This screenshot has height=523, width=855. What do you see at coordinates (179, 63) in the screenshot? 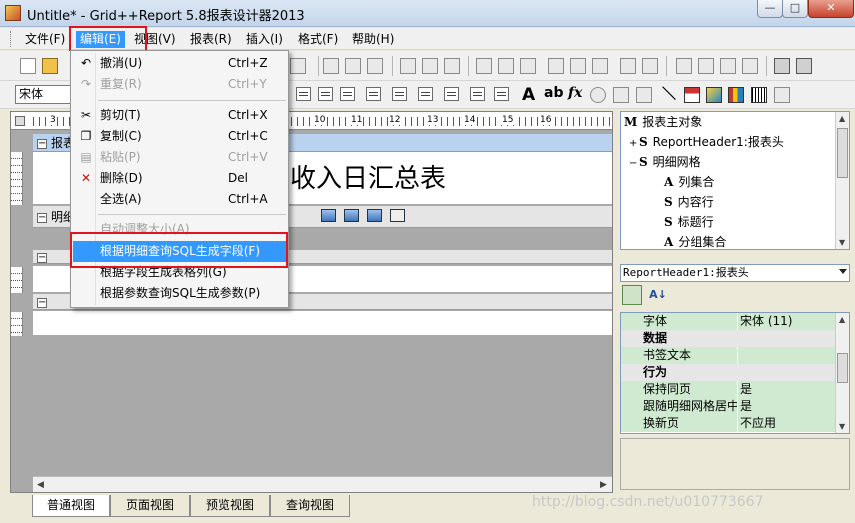
I see `menu-undo: ↶ 撤消(U) Ctrl+Z` at bounding box center [179, 63].